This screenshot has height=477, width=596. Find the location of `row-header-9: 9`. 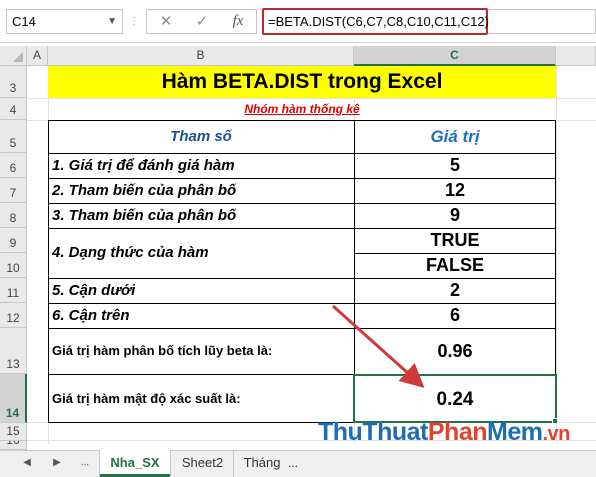

row-header-9: 9 is located at coordinates (13, 240).